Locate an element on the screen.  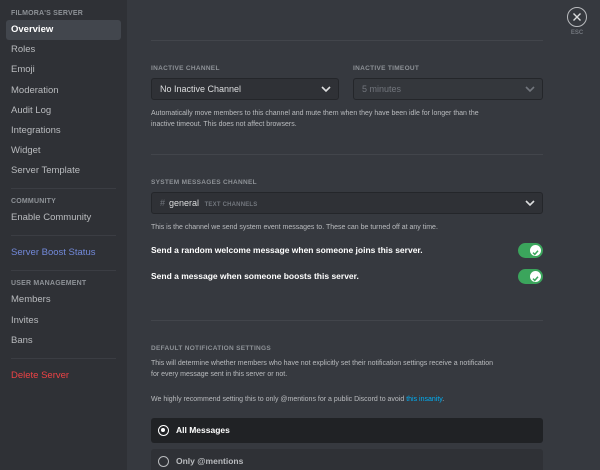
sidebar-section-community: COMMUNITY is located at coordinates (33, 202).